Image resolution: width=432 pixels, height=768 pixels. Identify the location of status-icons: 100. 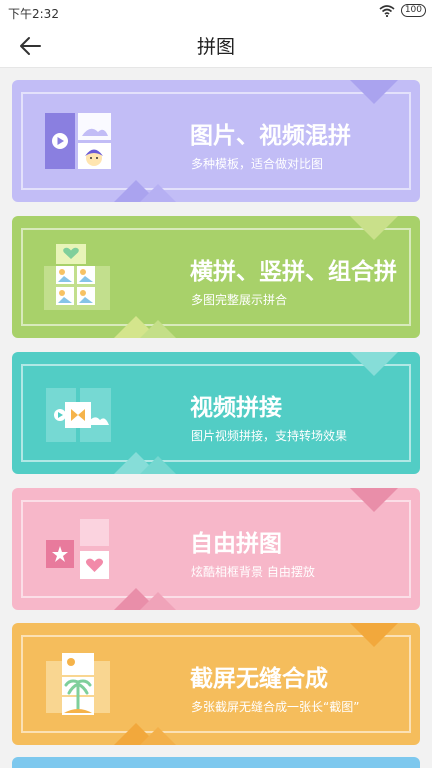
(402, 10).